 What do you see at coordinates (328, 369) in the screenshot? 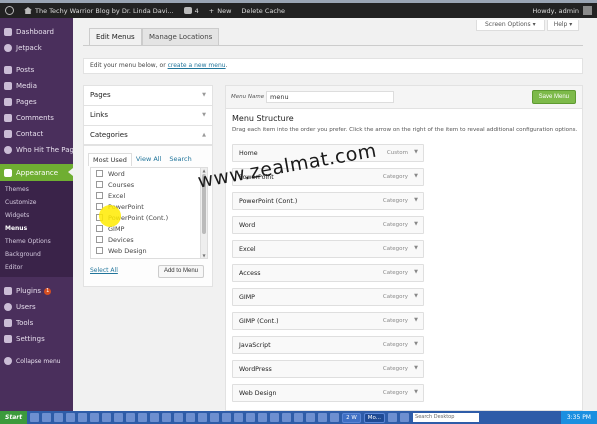
I see `menu-item: WordPress Category ▼` at bounding box center [328, 369].